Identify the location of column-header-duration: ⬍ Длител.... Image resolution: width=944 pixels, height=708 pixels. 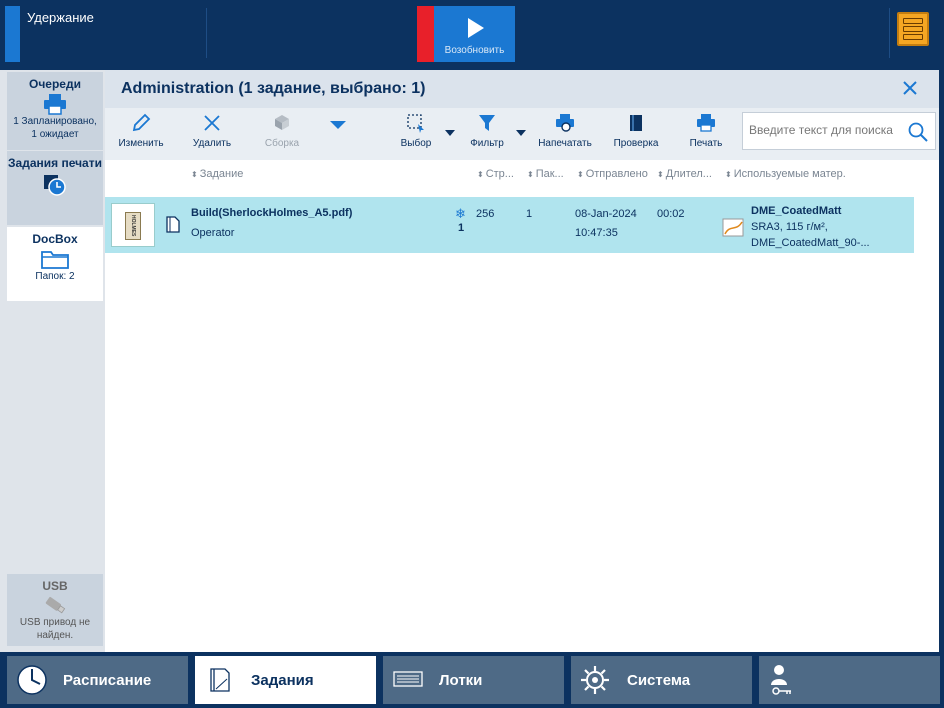
(684, 174).